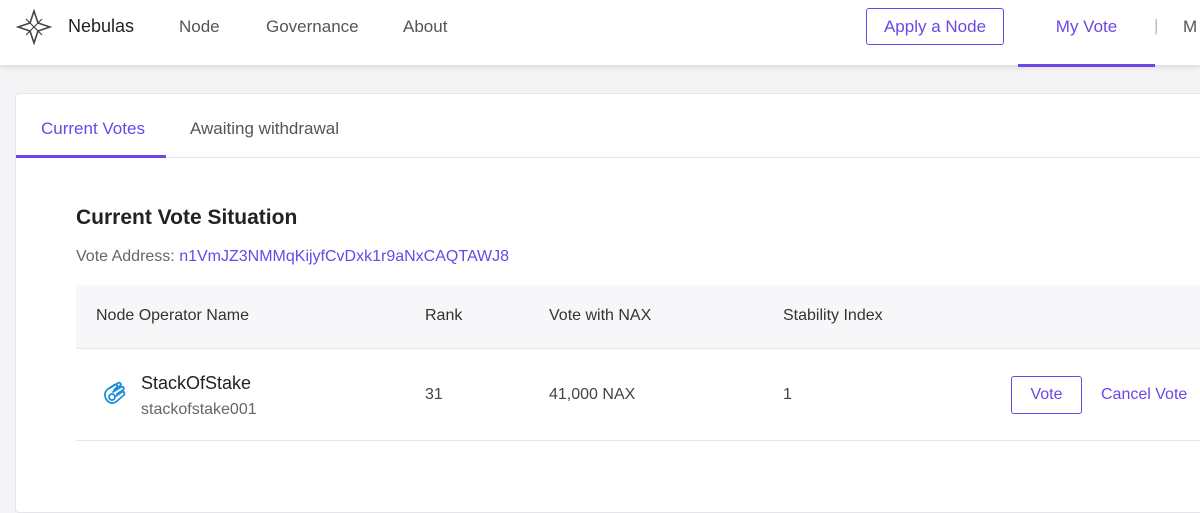 The width and height of the screenshot is (1200, 513). What do you see at coordinates (101, 26) in the screenshot?
I see `brand-name: Nebulas` at bounding box center [101, 26].